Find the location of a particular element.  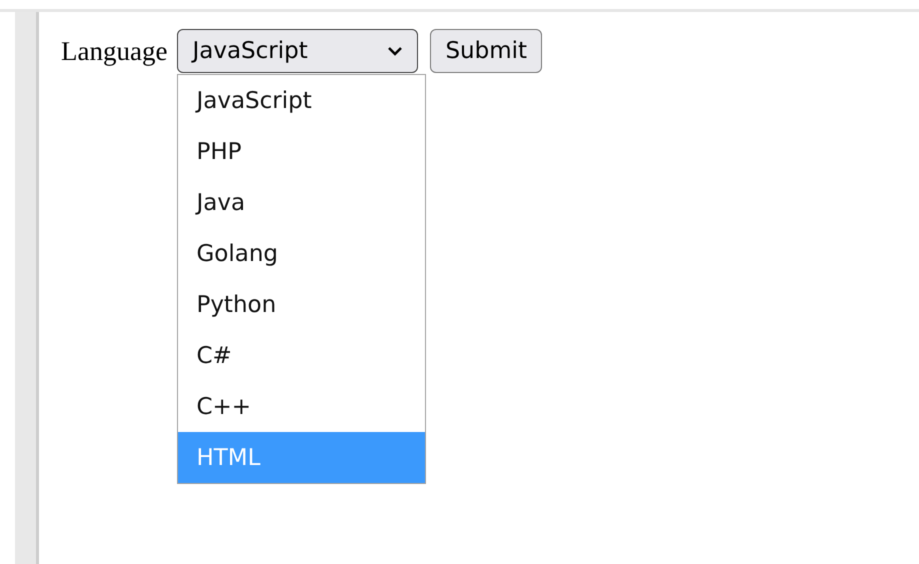

dropdown-option: Python is located at coordinates (302, 304).